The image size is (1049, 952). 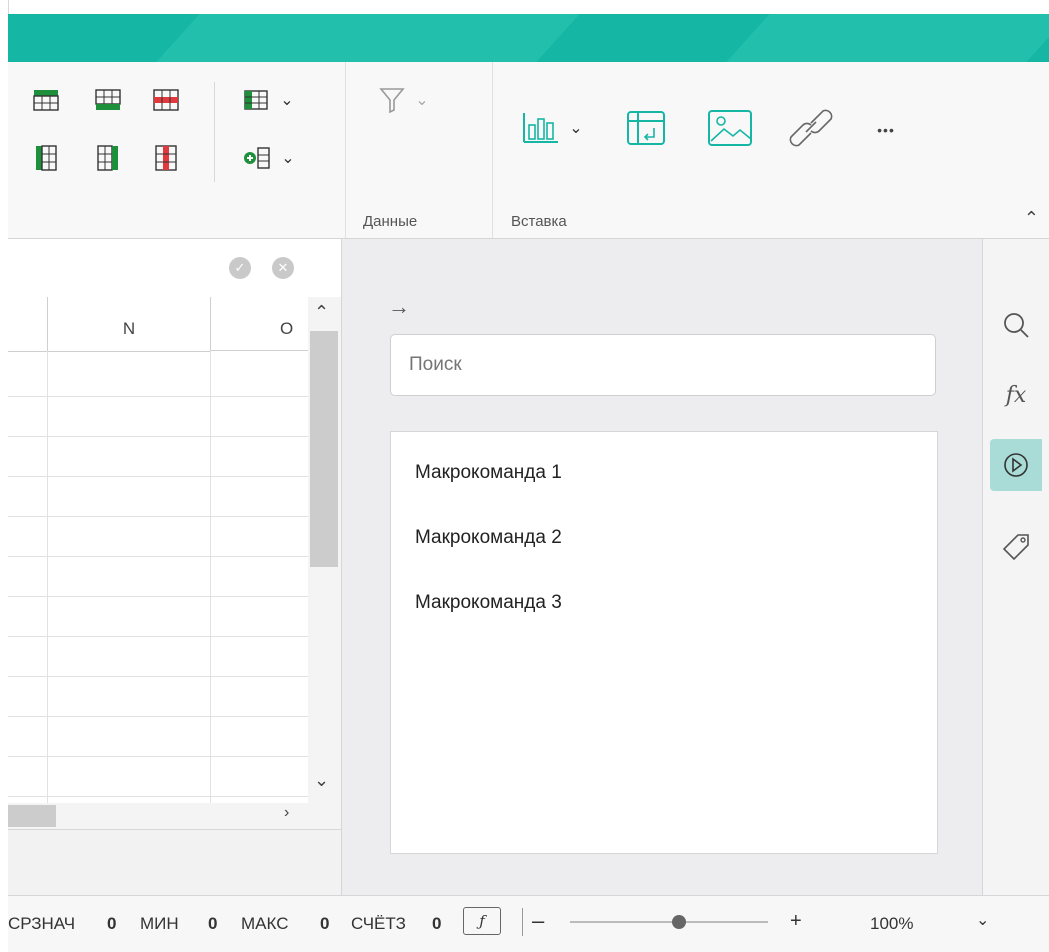 What do you see at coordinates (488, 473) in the screenshot?
I see `list-item: Макрокоманда 1` at bounding box center [488, 473].